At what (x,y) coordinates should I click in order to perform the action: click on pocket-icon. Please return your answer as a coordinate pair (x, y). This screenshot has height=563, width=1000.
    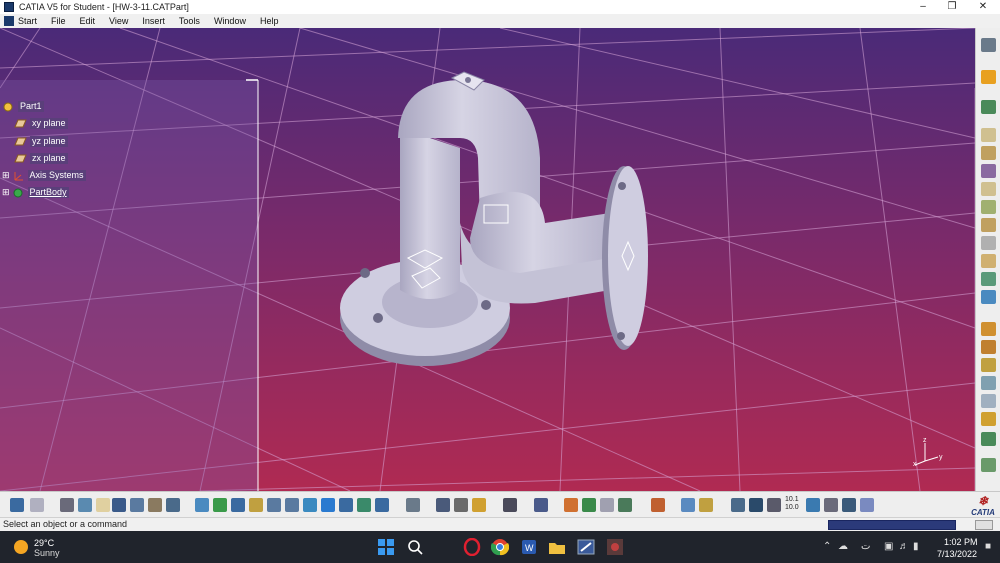
    Looking at the image, I should click on (988, 153).